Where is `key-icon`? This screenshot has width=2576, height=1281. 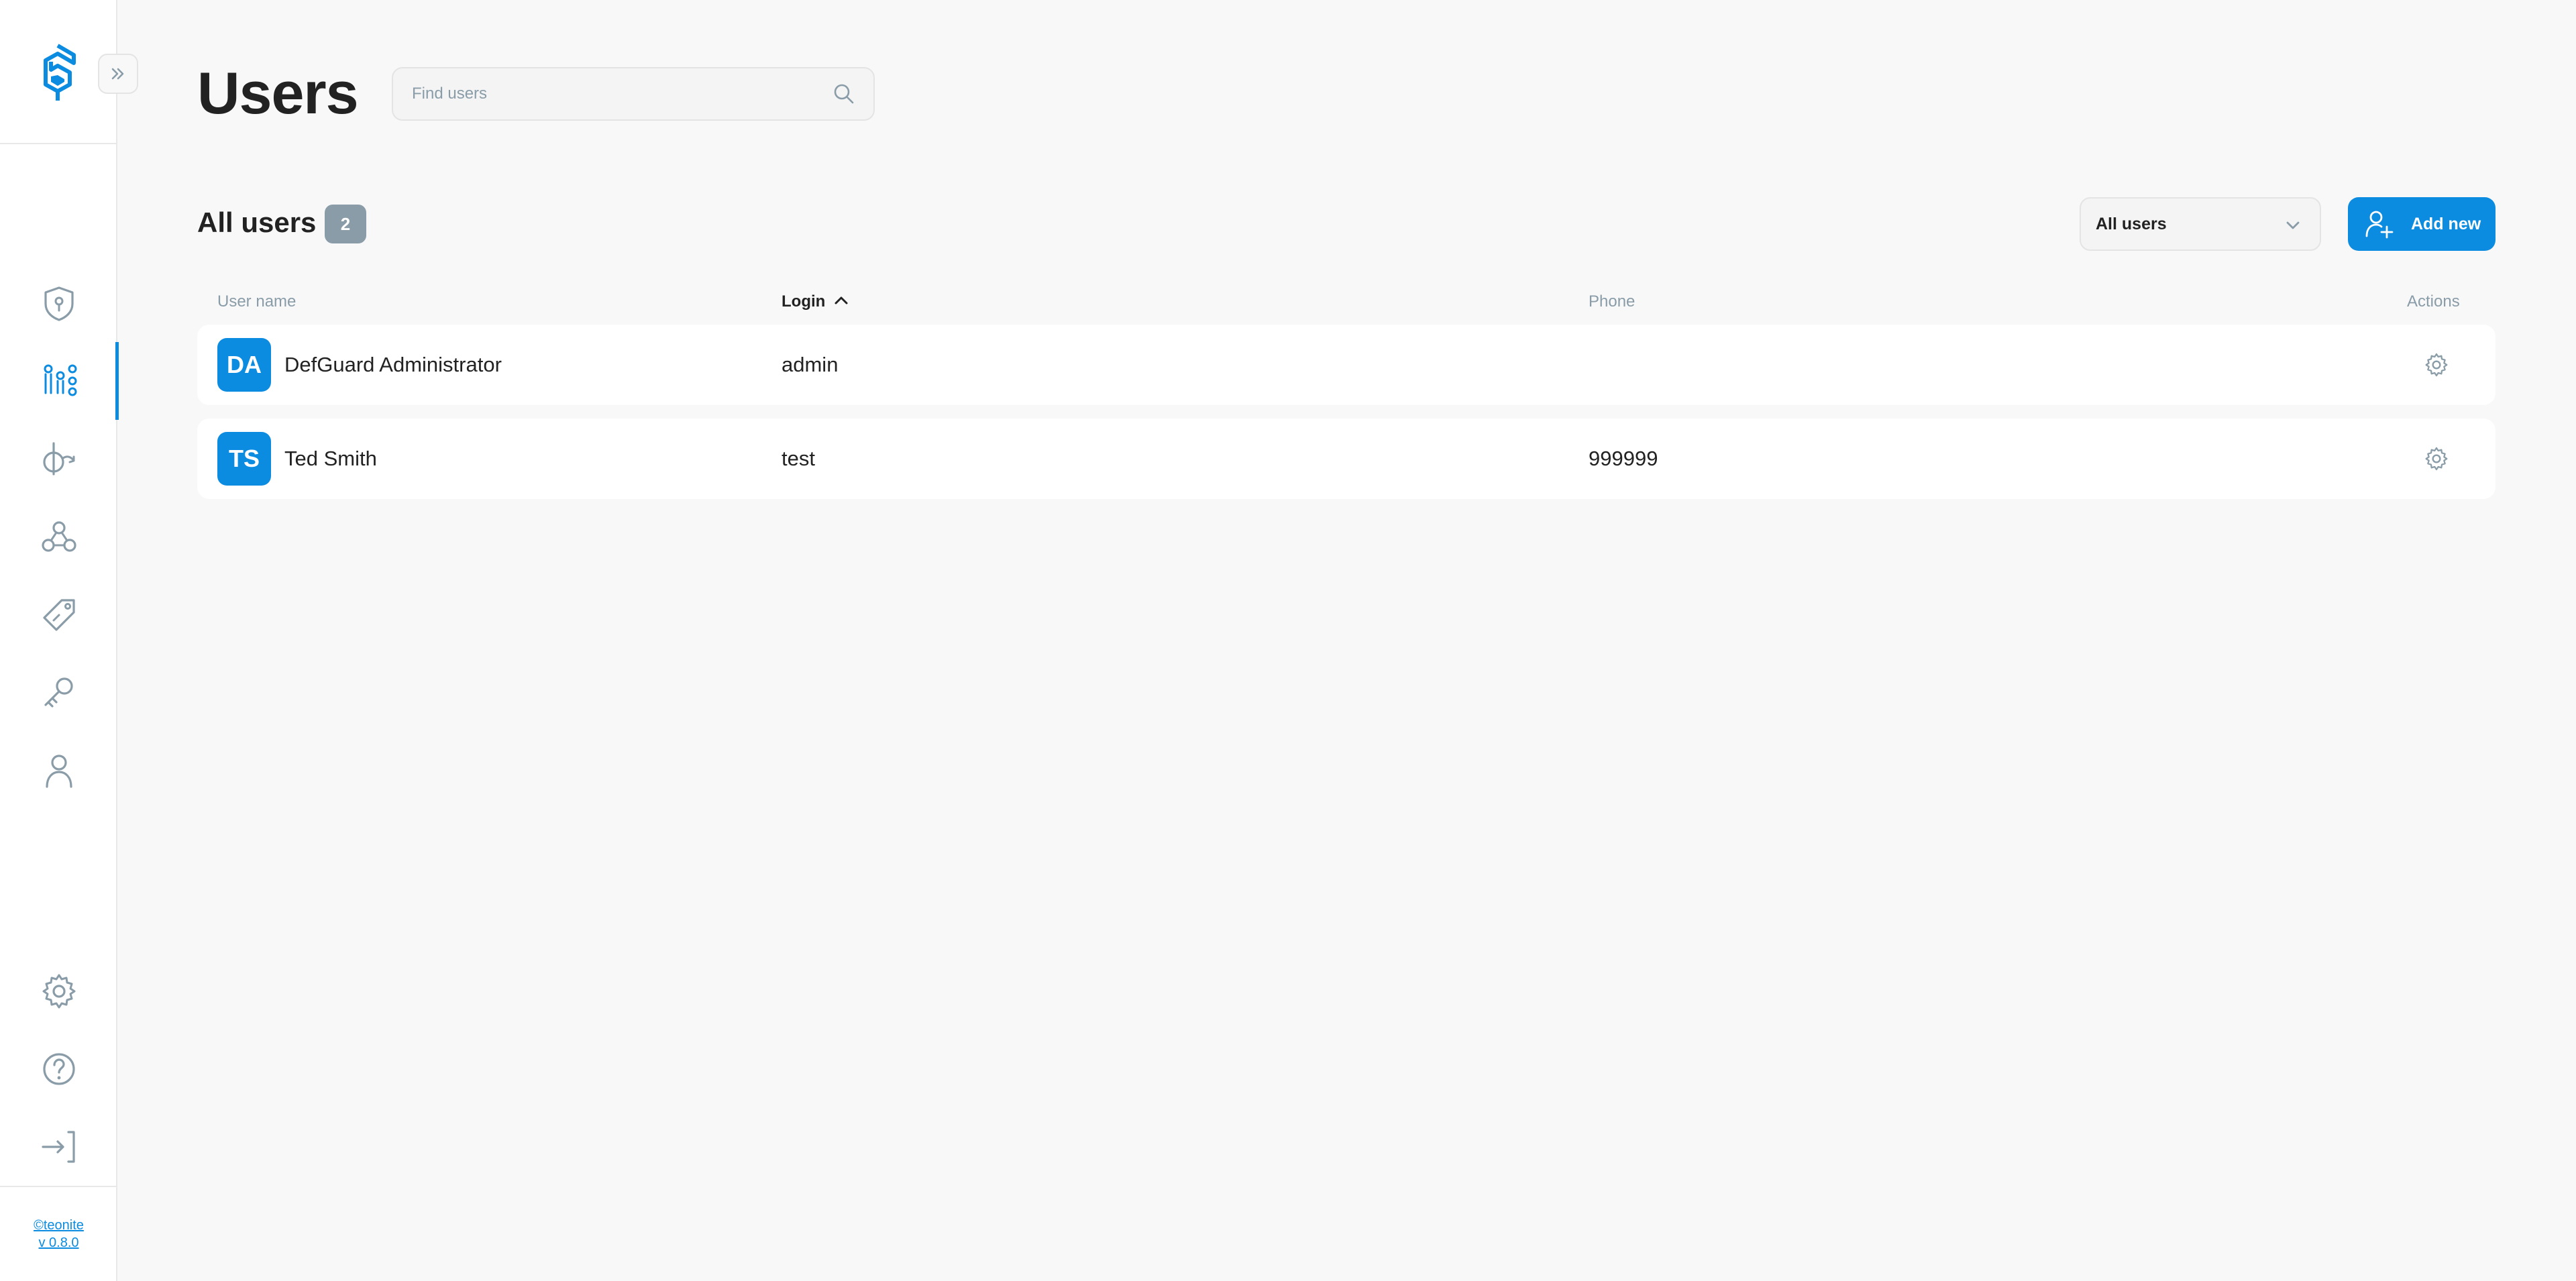
key-icon is located at coordinates (58, 692).